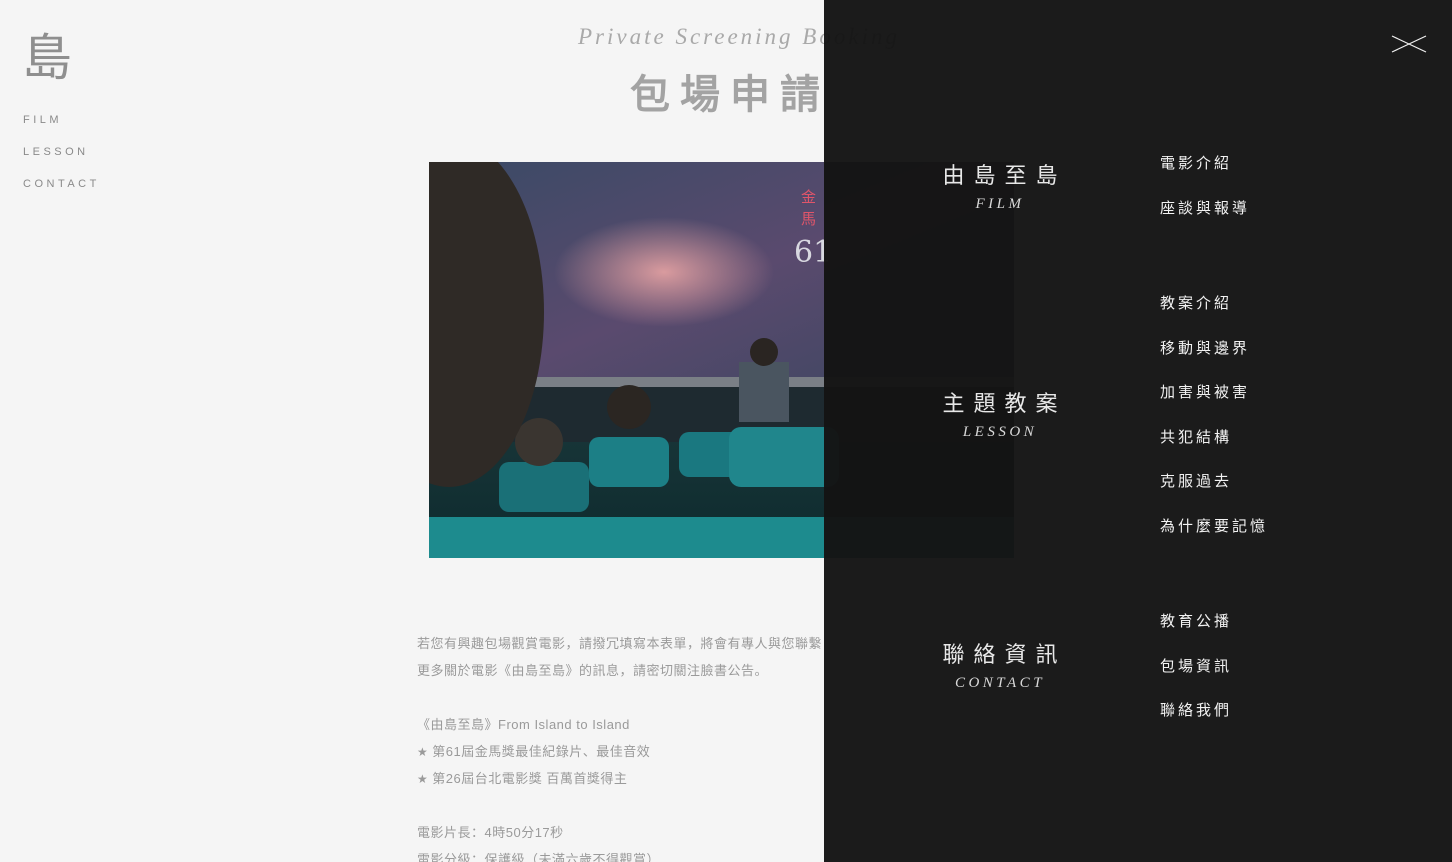  I want to click on film-runtime: 電影片長：4時50分17秒, so click(490, 832).